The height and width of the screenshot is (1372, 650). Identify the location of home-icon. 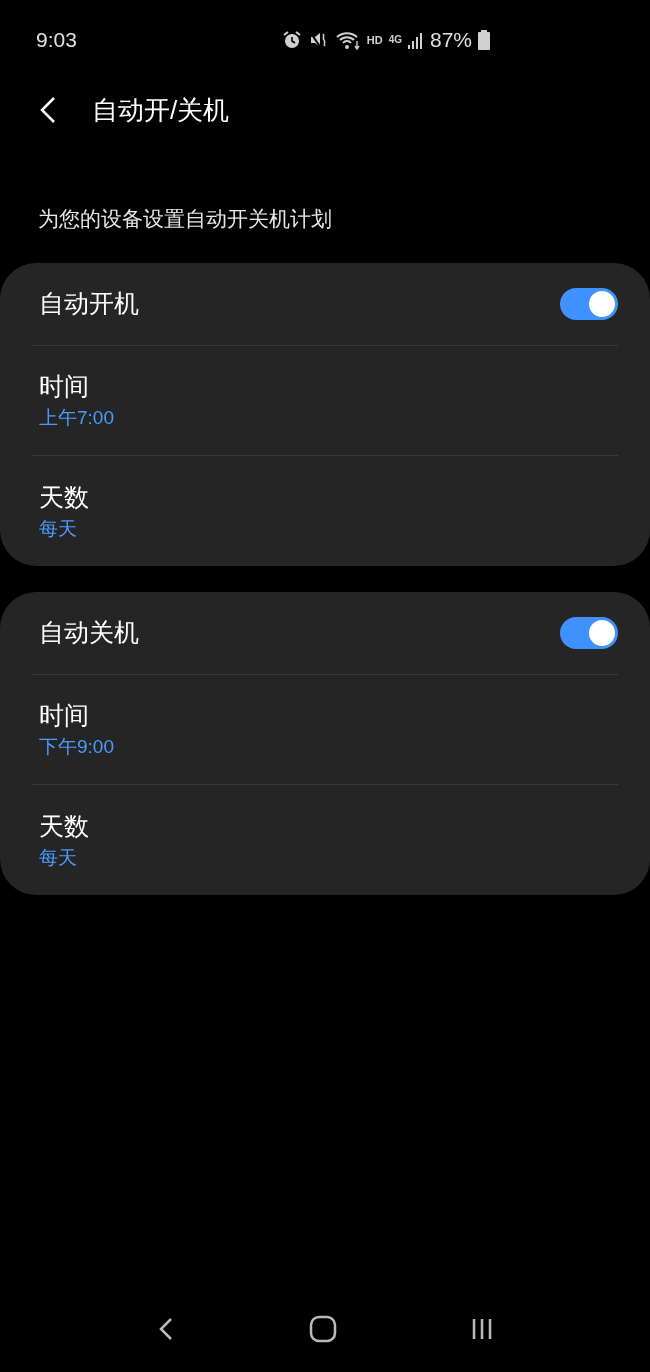
(323, 1329).